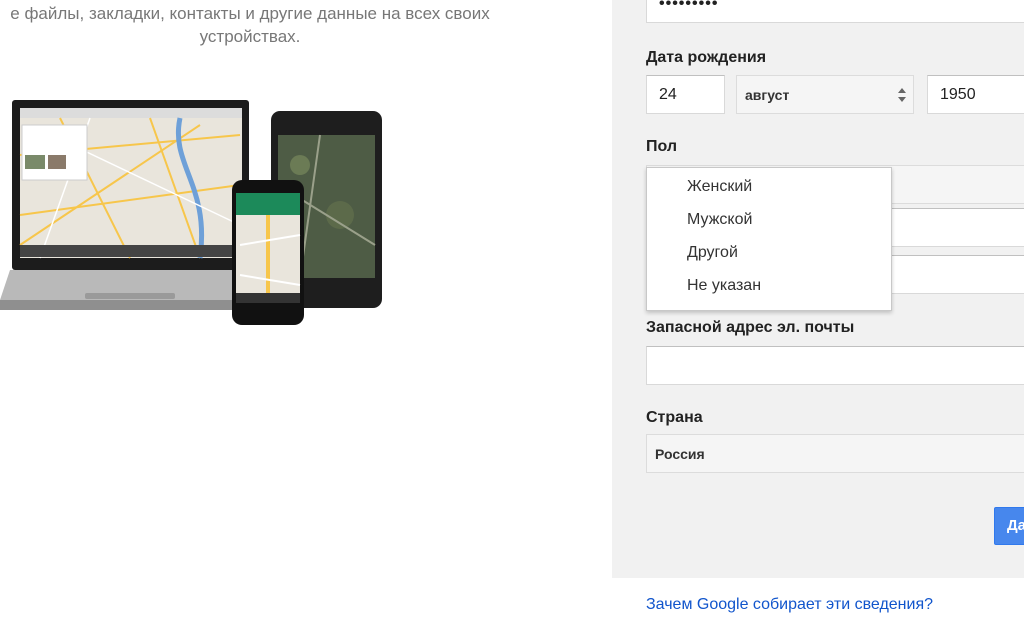 This screenshot has width=1024, height=640. What do you see at coordinates (1009, 526) in the screenshot?
I see `next-step-button: Да` at bounding box center [1009, 526].